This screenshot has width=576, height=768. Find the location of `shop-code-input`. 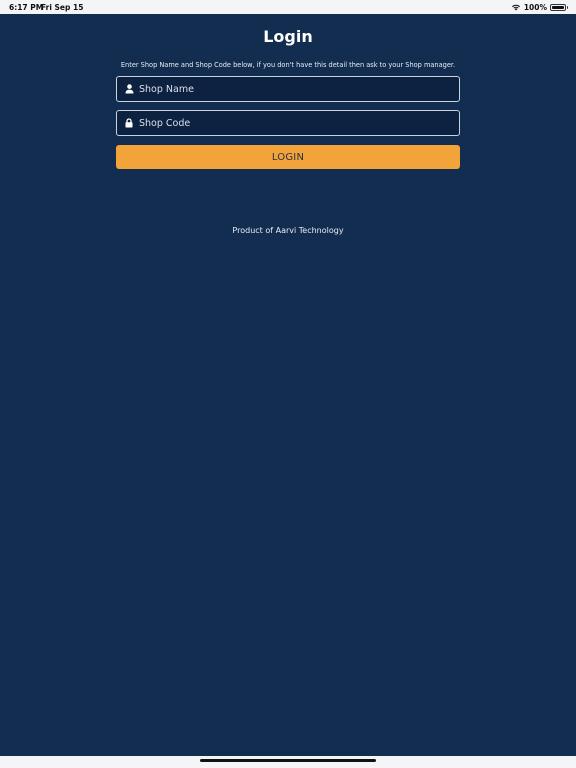

shop-code-input is located at coordinates (299, 123).